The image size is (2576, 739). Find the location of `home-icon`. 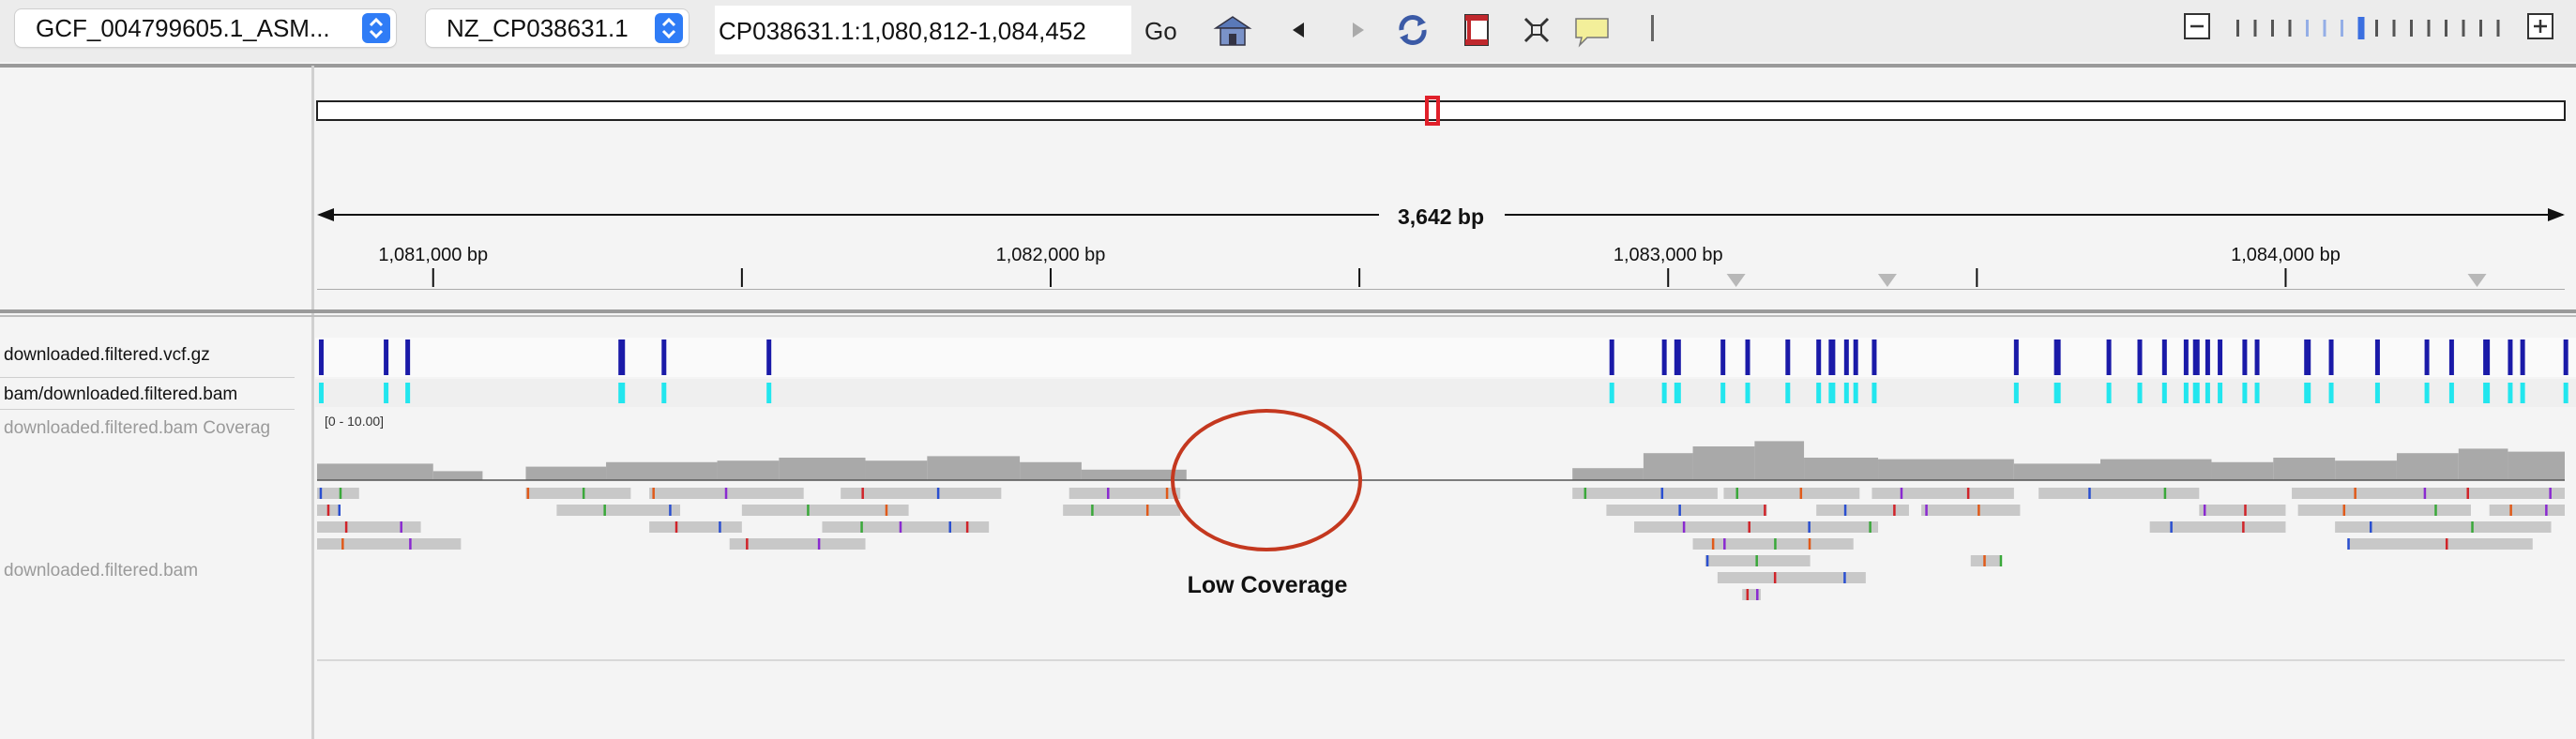

home-icon is located at coordinates (1232, 30).